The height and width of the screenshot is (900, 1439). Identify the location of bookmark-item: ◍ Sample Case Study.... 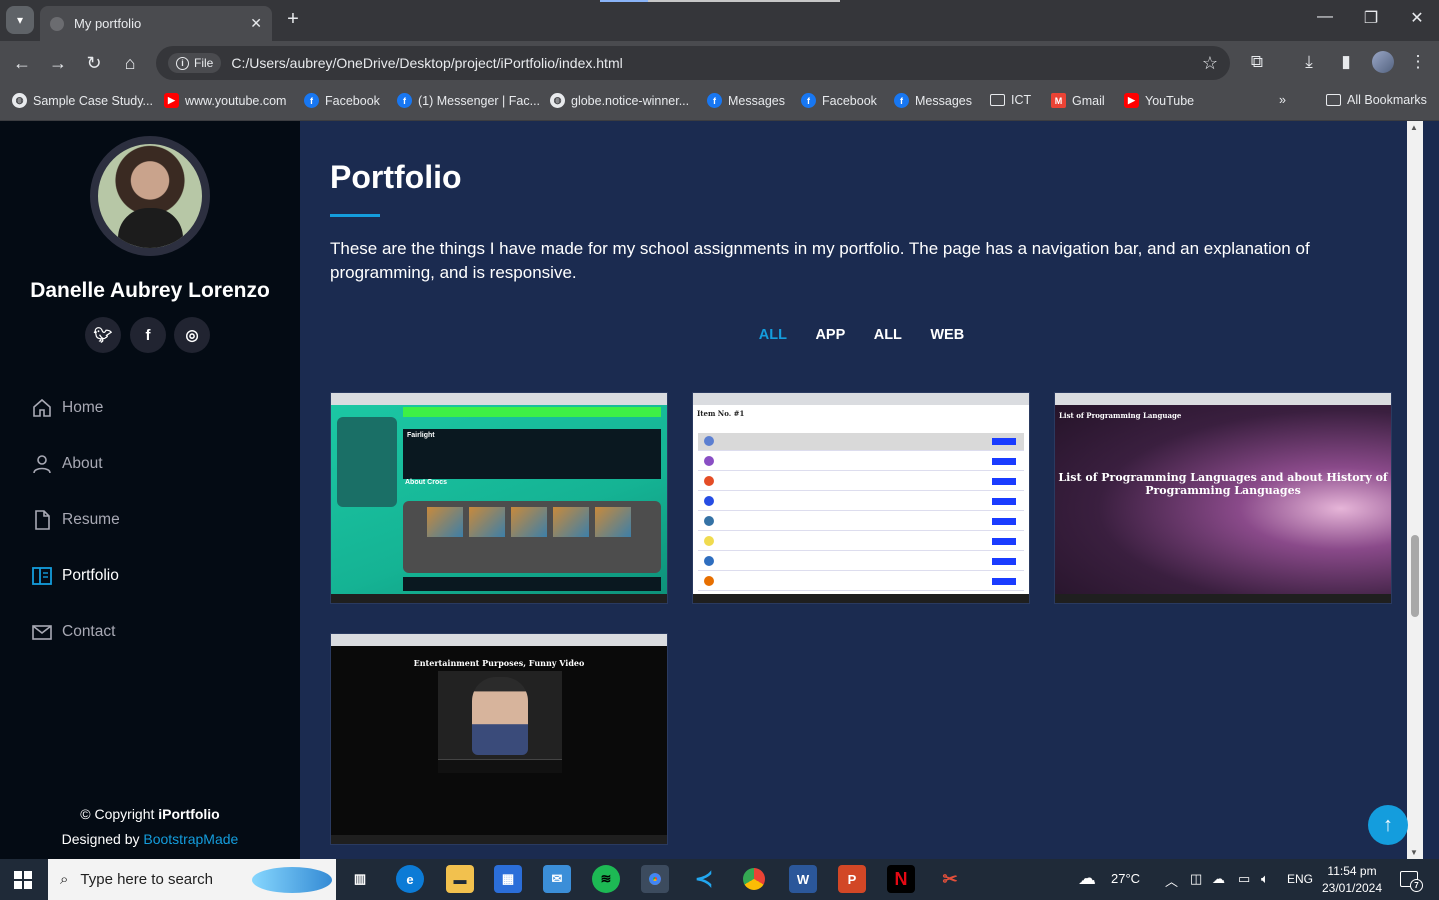
(82, 100).